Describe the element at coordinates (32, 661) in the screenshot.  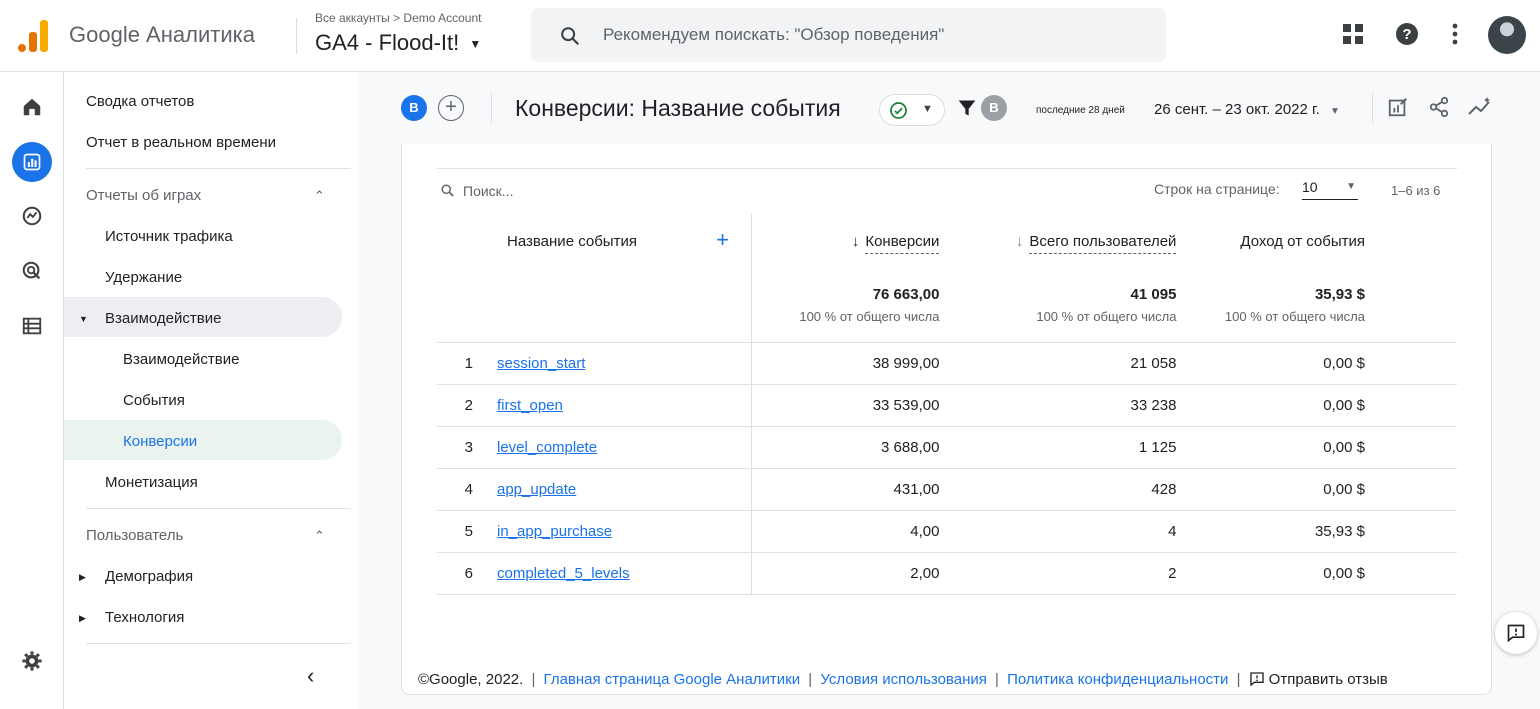
I see `settings-gear-icon` at that location.